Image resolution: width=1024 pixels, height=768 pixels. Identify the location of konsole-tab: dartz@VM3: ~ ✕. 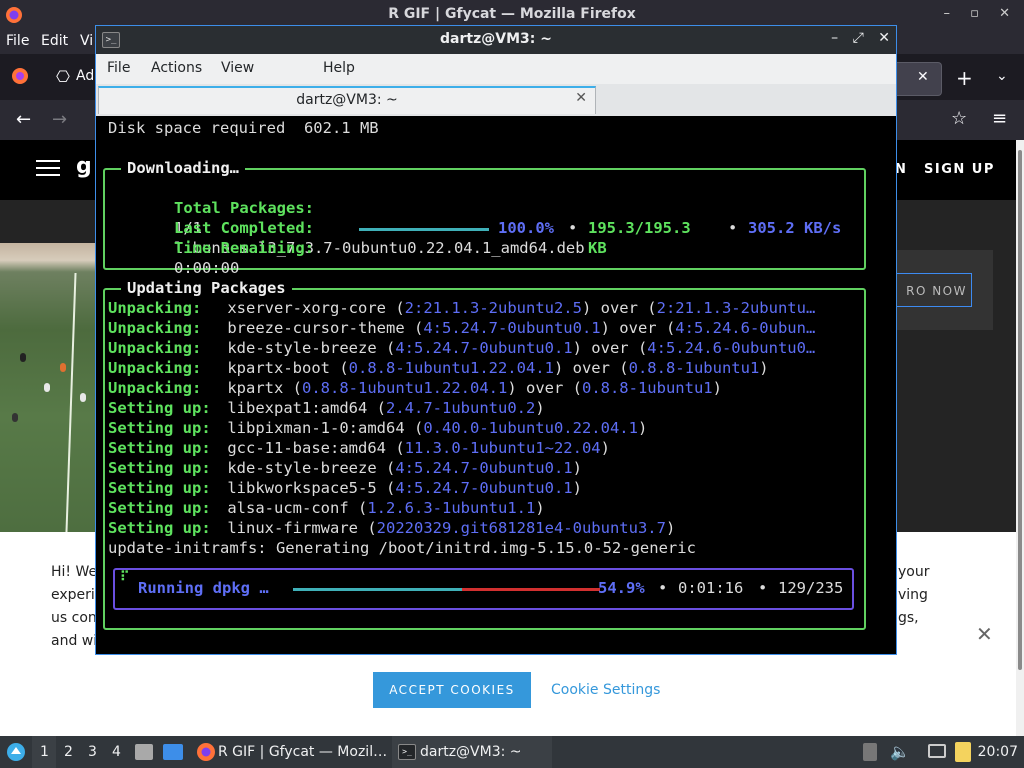
(347, 100).